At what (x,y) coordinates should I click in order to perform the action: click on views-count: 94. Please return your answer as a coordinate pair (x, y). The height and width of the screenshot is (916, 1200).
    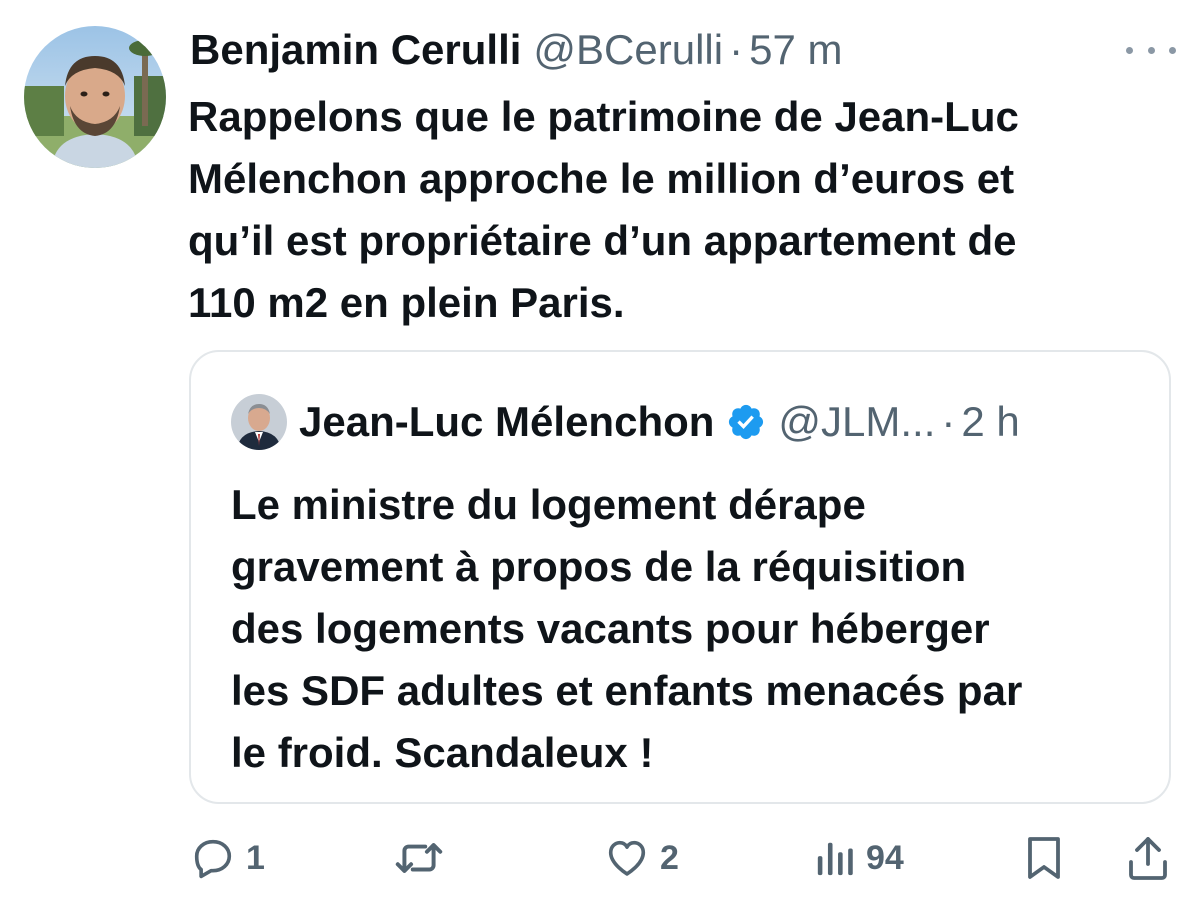
    Looking at the image, I should click on (885, 857).